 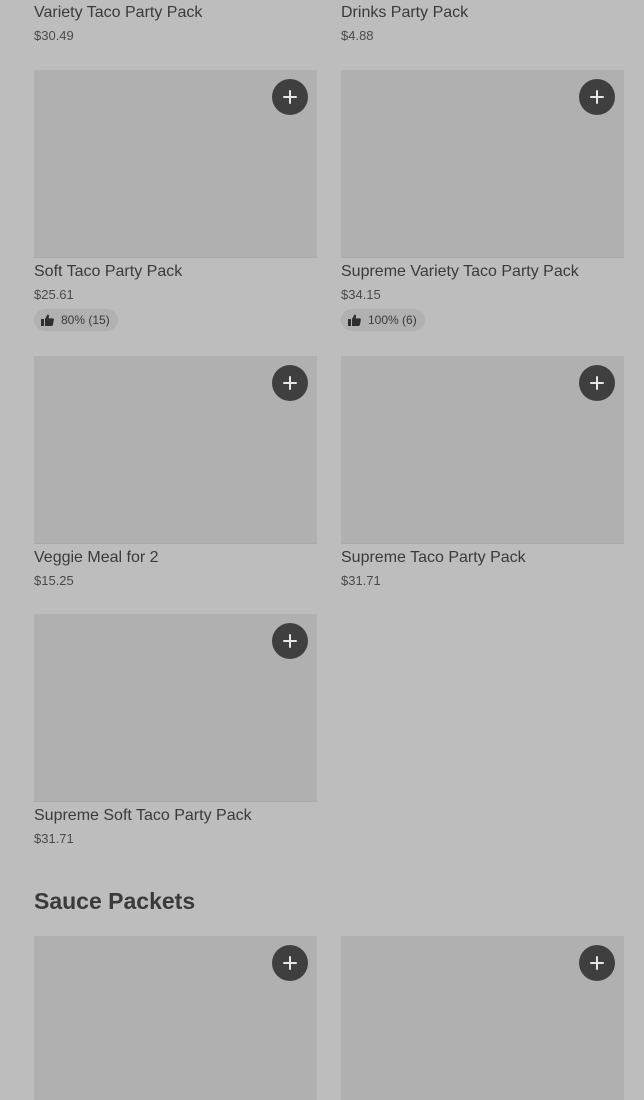 What do you see at coordinates (405, 12) in the screenshot?
I see `item-name: Drinks Party Pack` at bounding box center [405, 12].